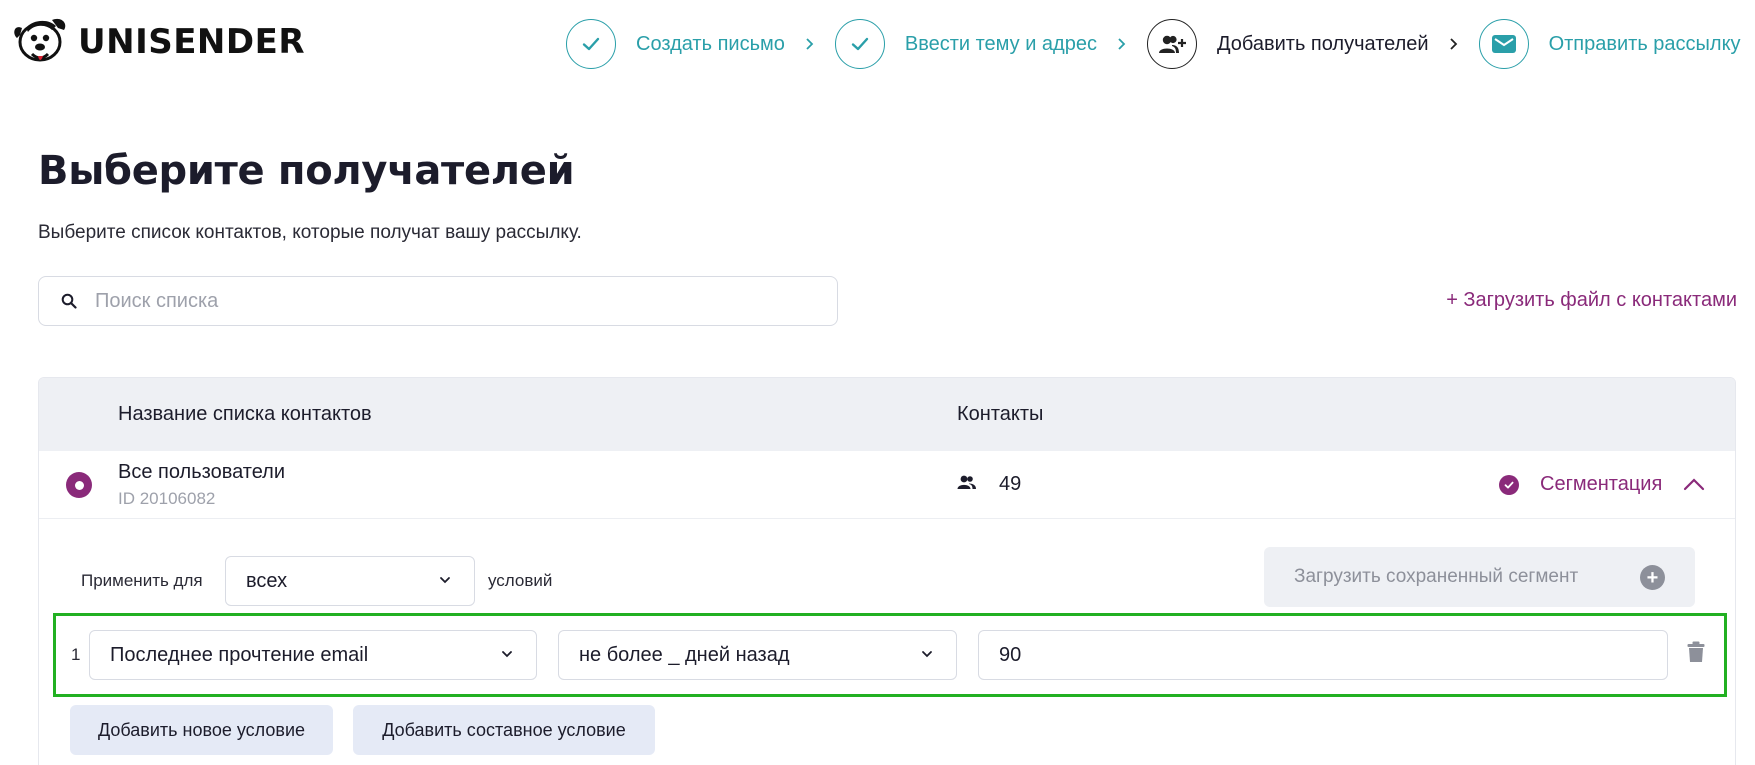  Describe the element at coordinates (1000, 43) in the screenshot. I see `step-2-label: Ввести тему и адрес` at that location.